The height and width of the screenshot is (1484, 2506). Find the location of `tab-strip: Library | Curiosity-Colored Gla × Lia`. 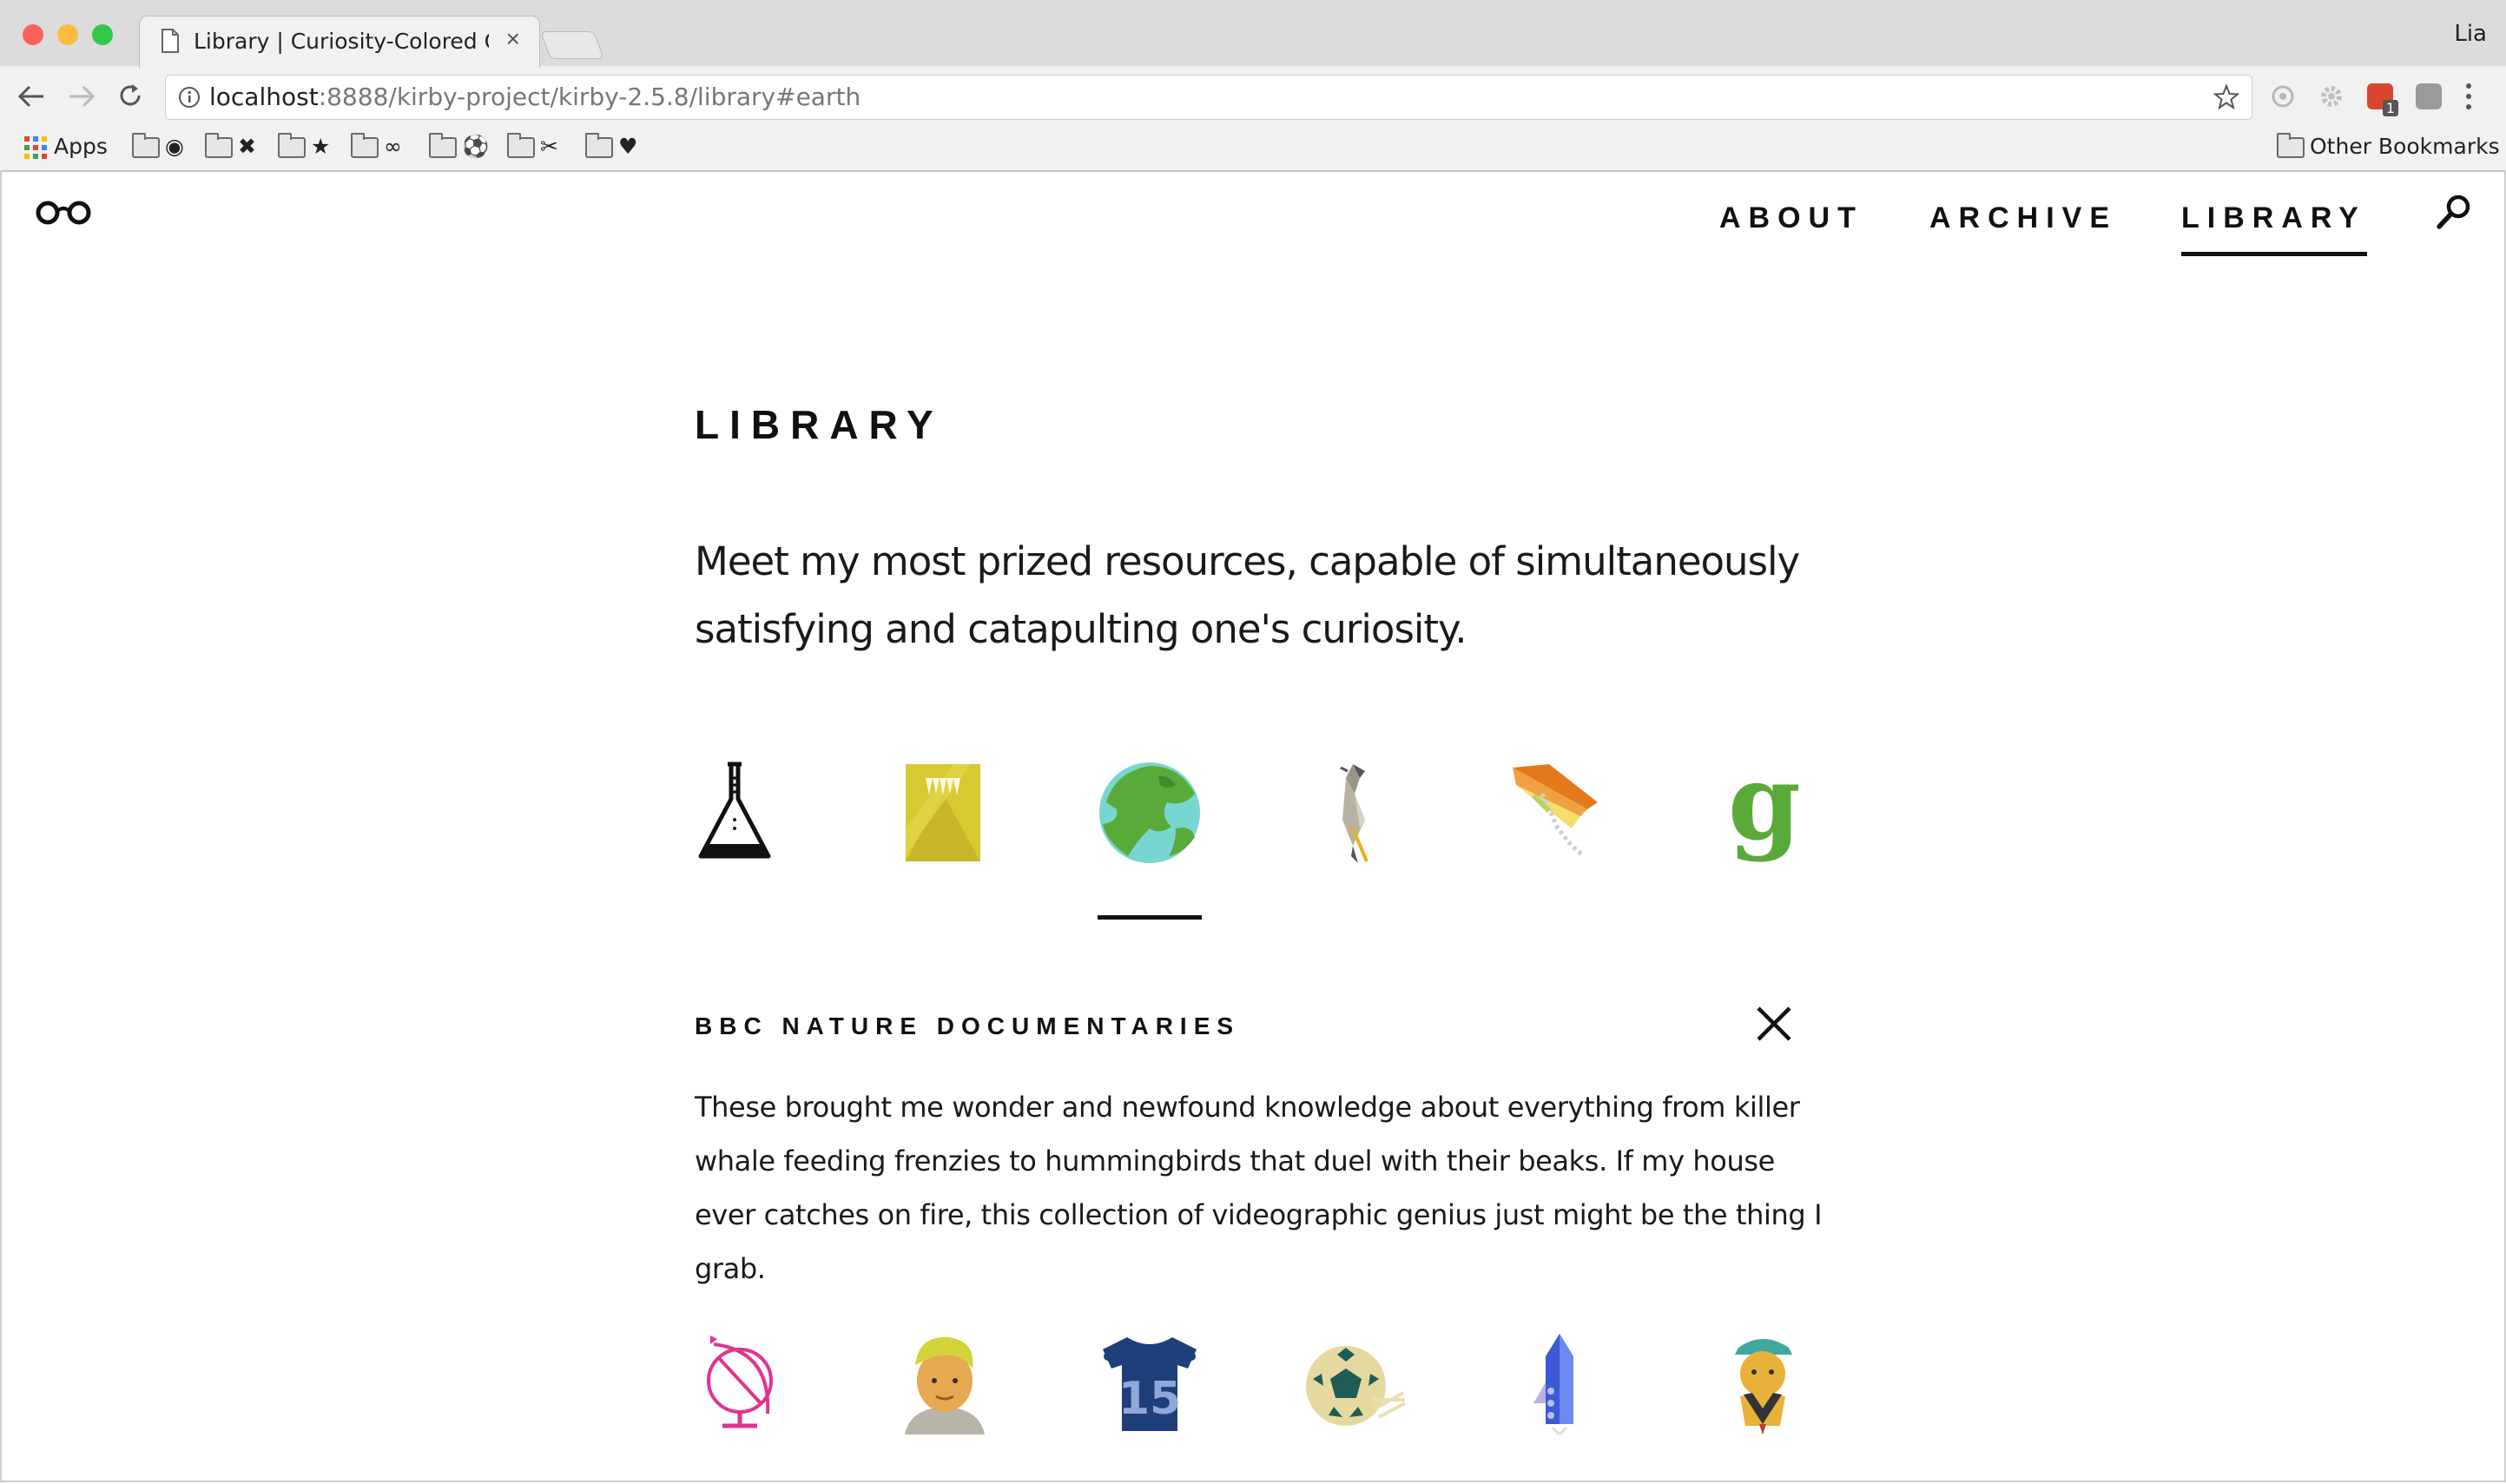

tab-strip: Library | Curiosity-Colored Gla × Lia is located at coordinates (1253, 34).